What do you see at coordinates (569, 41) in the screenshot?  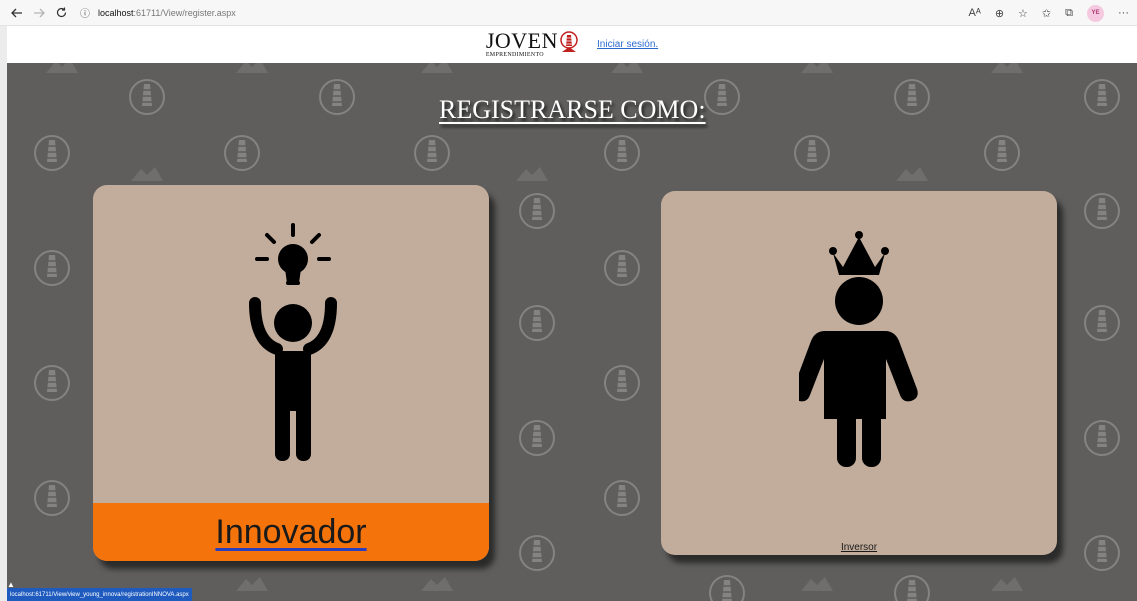 I see `lighthouse-logo-icon` at bounding box center [569, 41].